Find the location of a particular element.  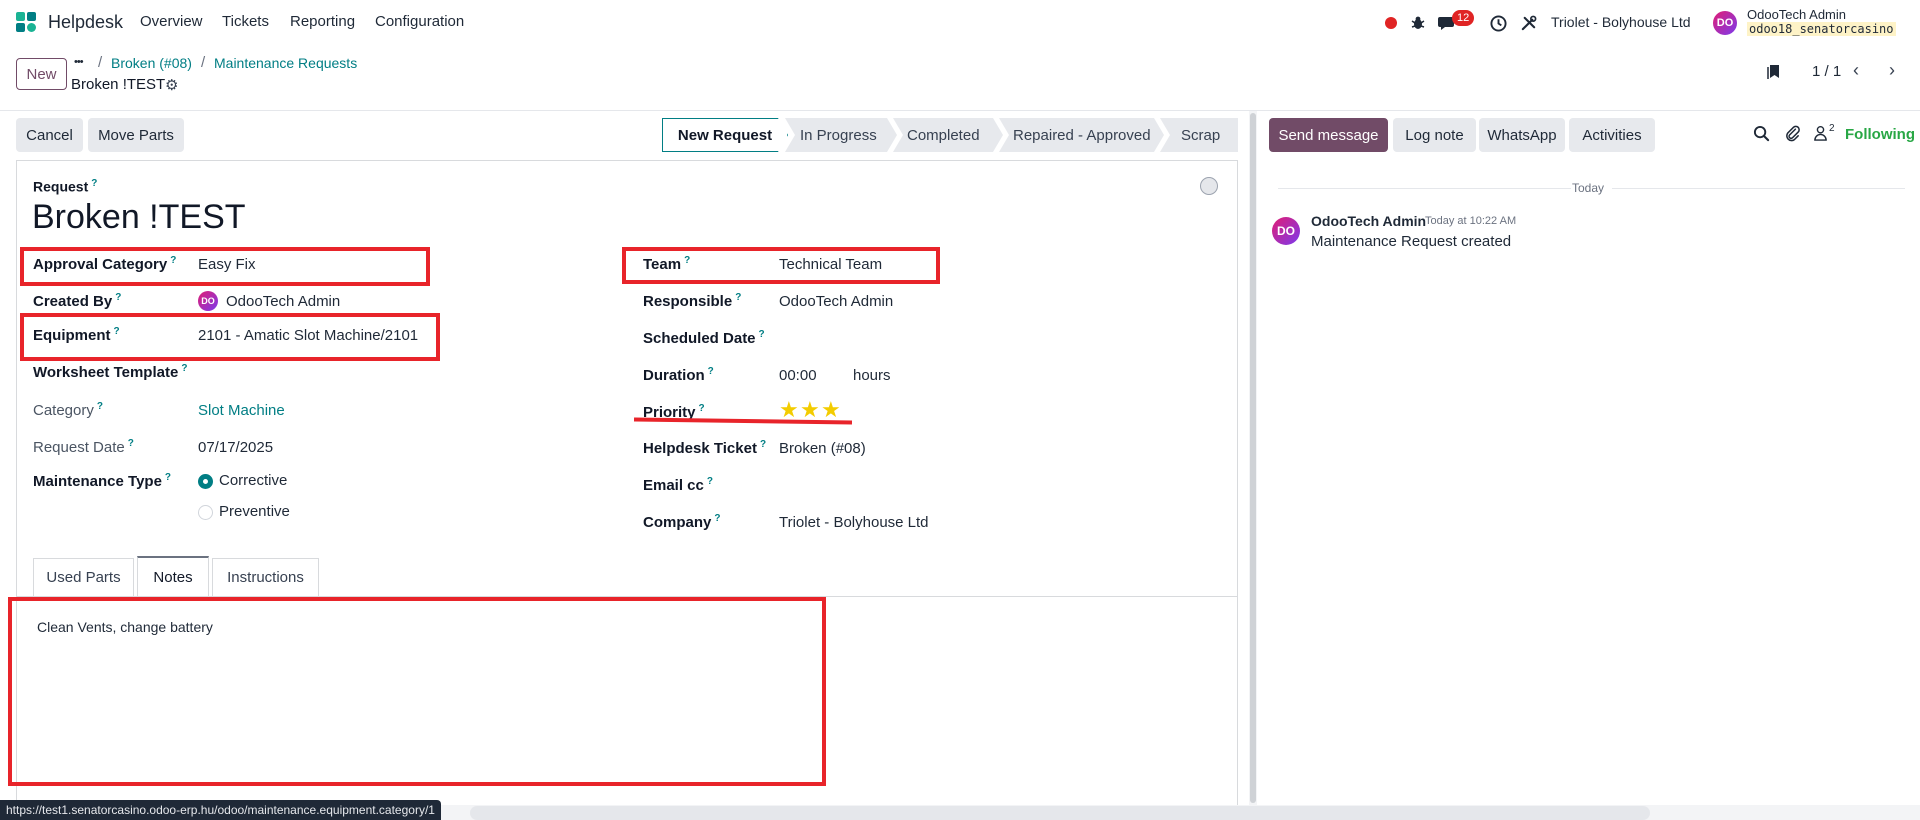

gear-icon: ⚙ is located at coordinates (171, 85).